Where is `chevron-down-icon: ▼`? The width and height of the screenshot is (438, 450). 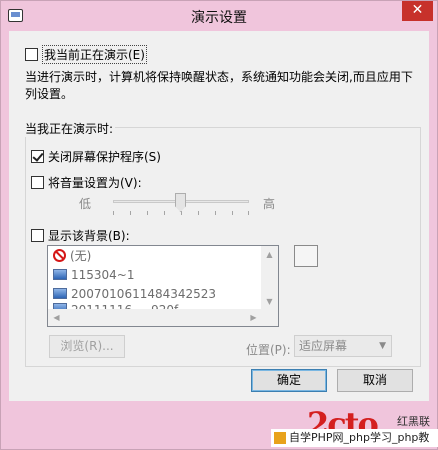
chevron-down-icon: ▼ is located at coordinates (382, 346).